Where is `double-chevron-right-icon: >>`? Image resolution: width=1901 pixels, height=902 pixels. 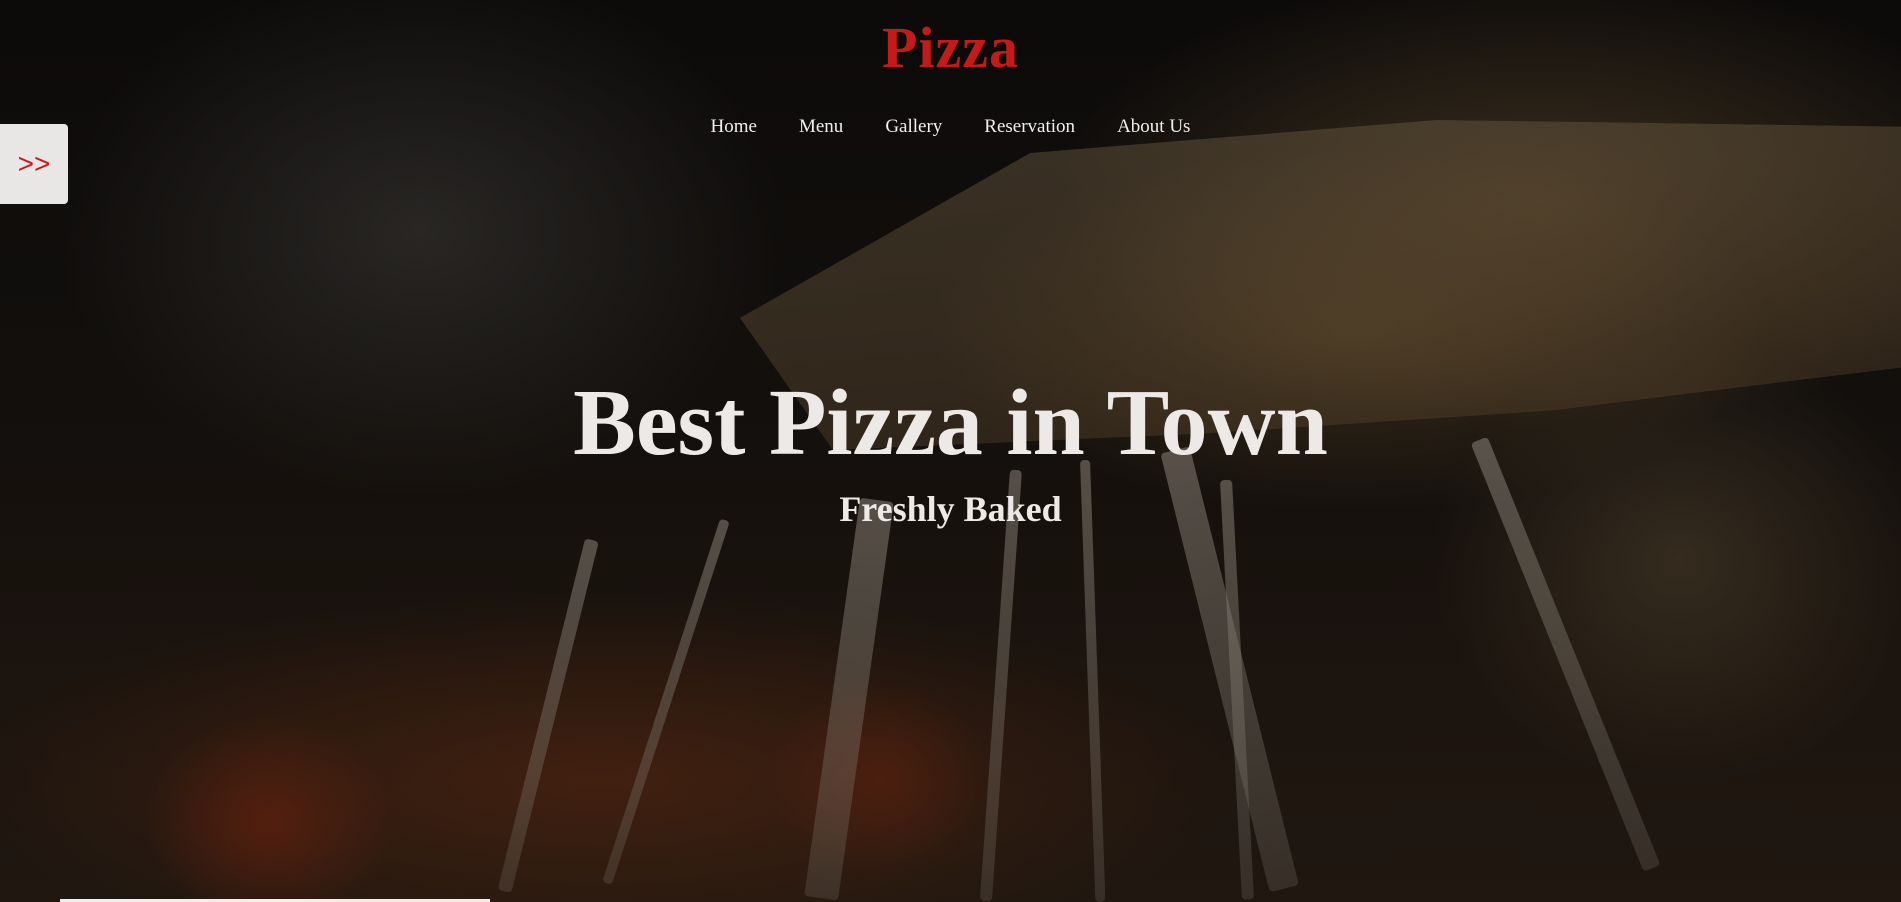 double-chevron-right-icon: >> is located at coordinates (34, 163).